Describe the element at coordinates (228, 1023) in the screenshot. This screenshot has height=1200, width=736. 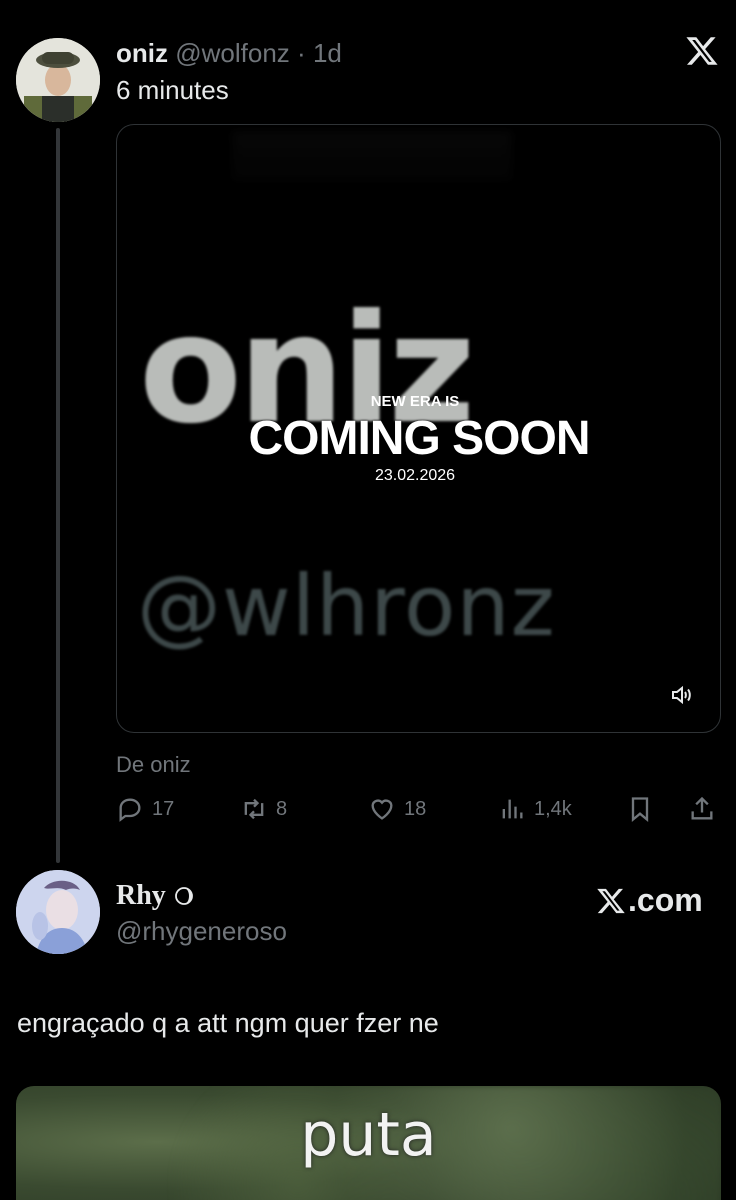
I see `reply-text: engraçado q a att ngm quer fzer ne` at that location.